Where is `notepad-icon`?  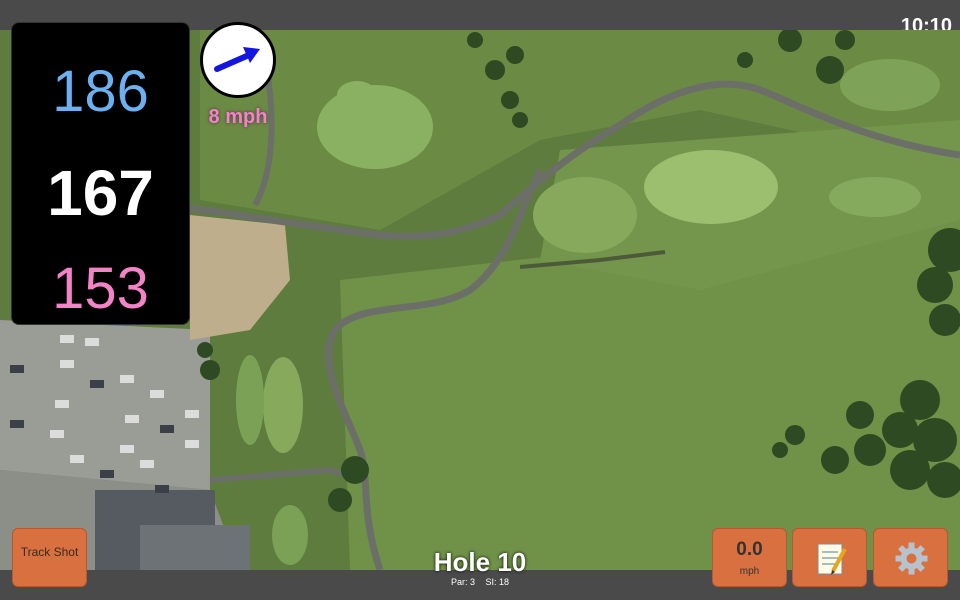 notepad-icon is located at coordinates (832, 559).